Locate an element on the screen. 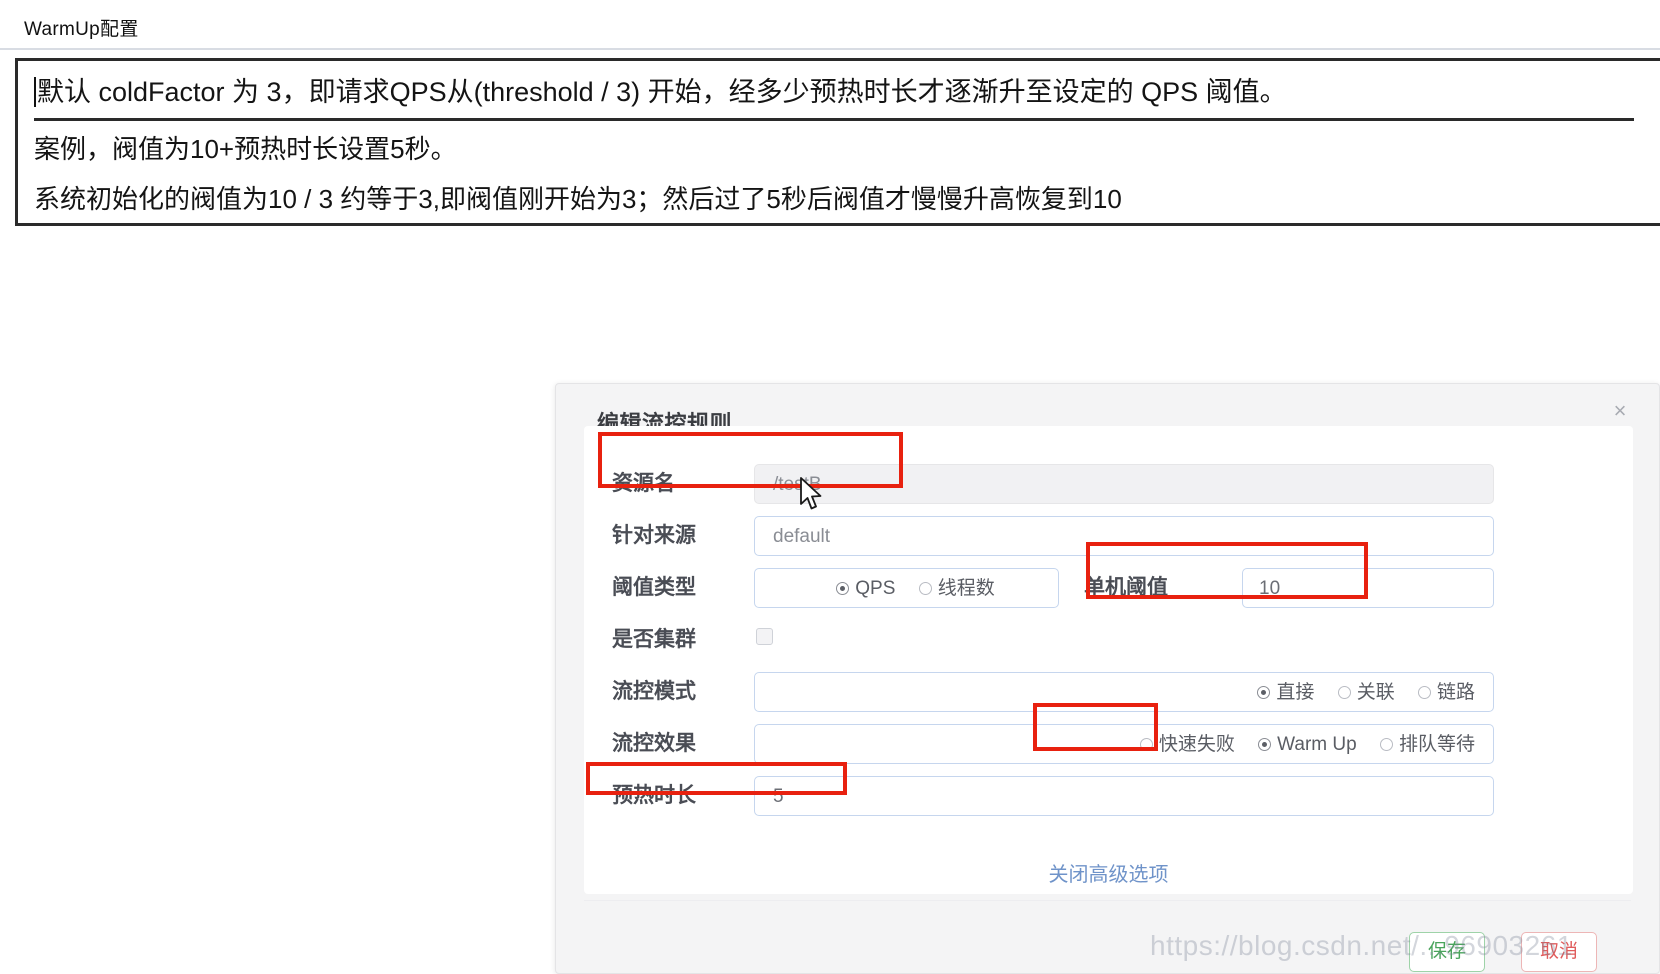 The height and width of the screenshot is (974, 1660). threshold-type-group: QPS 线程数 is located at coordinates (906, 588).